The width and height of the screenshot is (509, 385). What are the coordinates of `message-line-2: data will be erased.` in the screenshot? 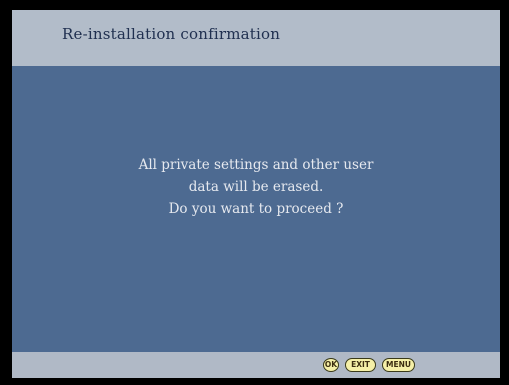 It's located at (256, 187).